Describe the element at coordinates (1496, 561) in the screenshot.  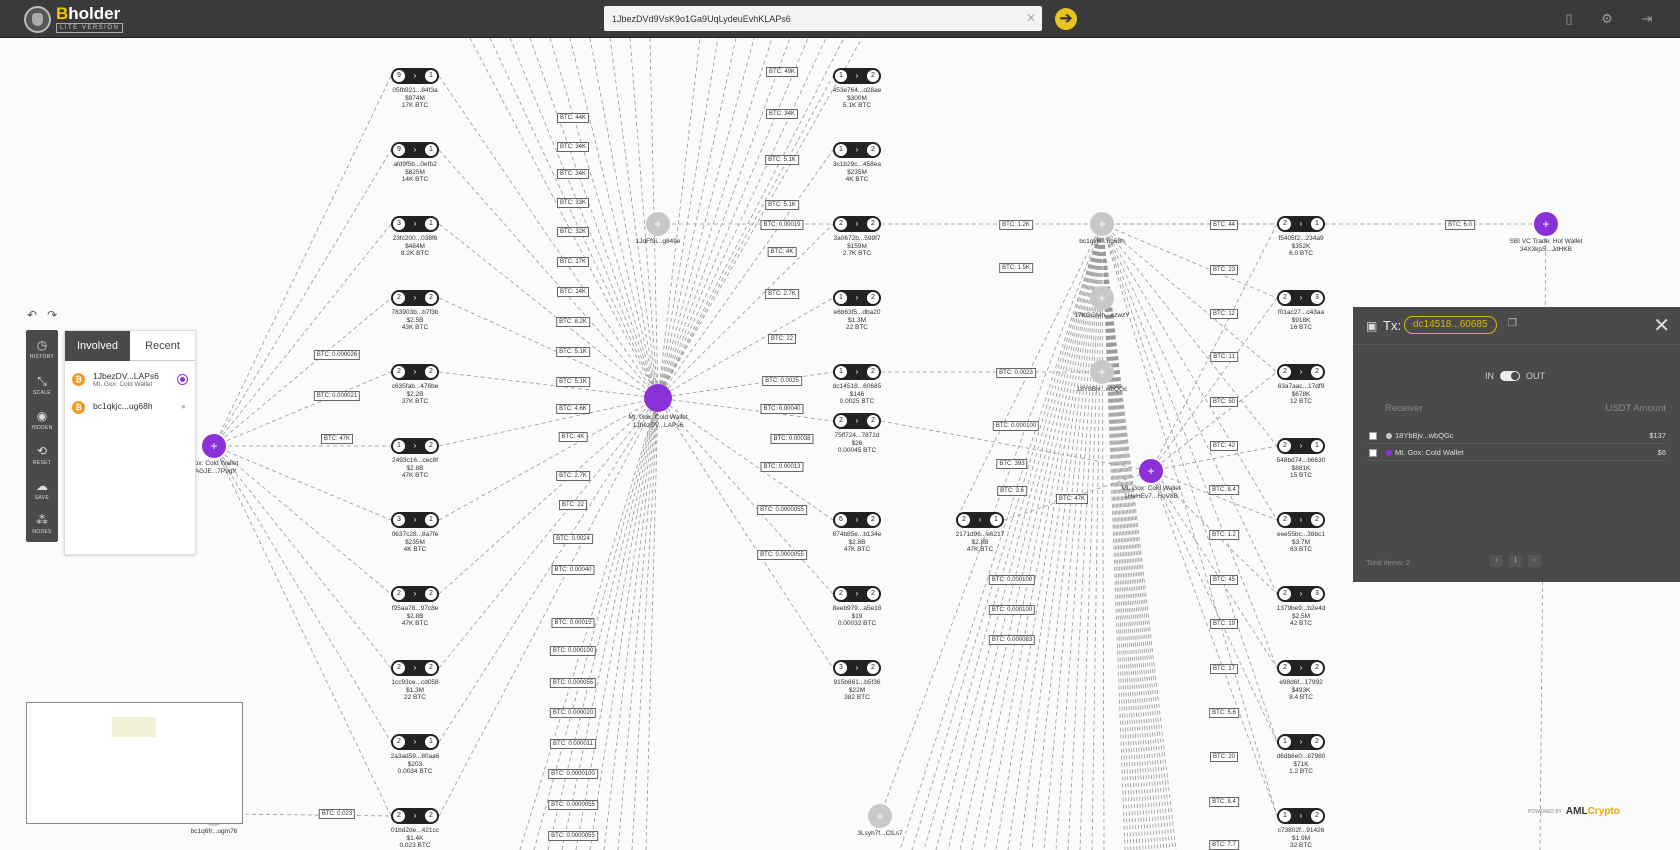
I see `prev-page-button: ‹` at that location.